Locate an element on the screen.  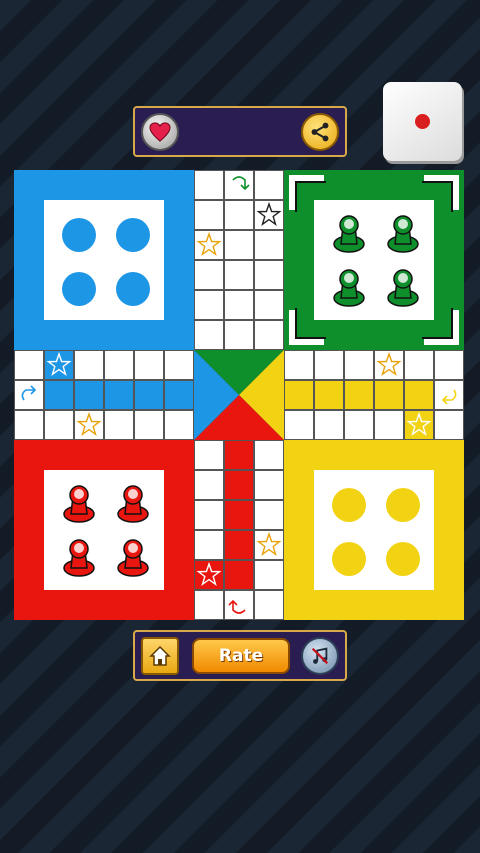
home-yellow-yard is located at coordinates (374, 530).